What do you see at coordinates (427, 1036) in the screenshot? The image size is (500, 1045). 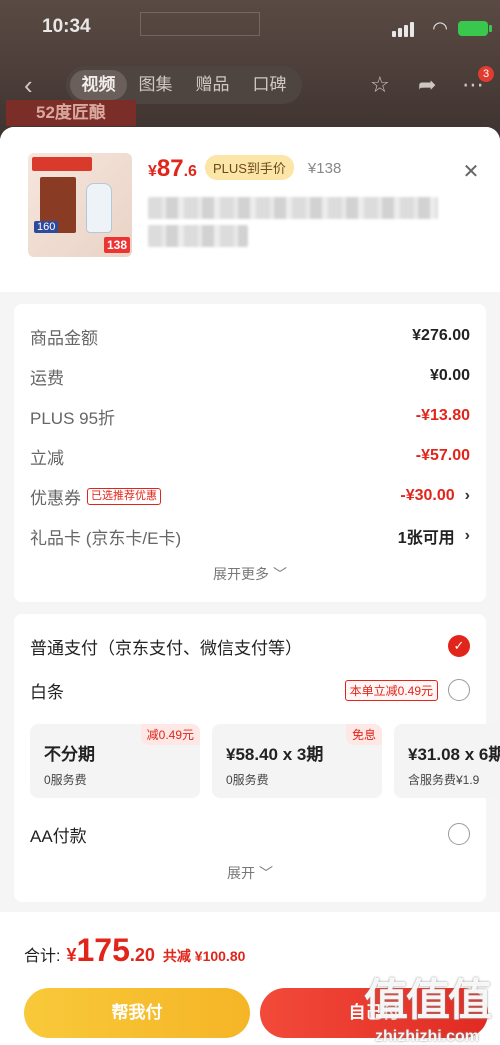 I see `watermark-text: zhizhizhi.com` at bounding box center [427, 1036].